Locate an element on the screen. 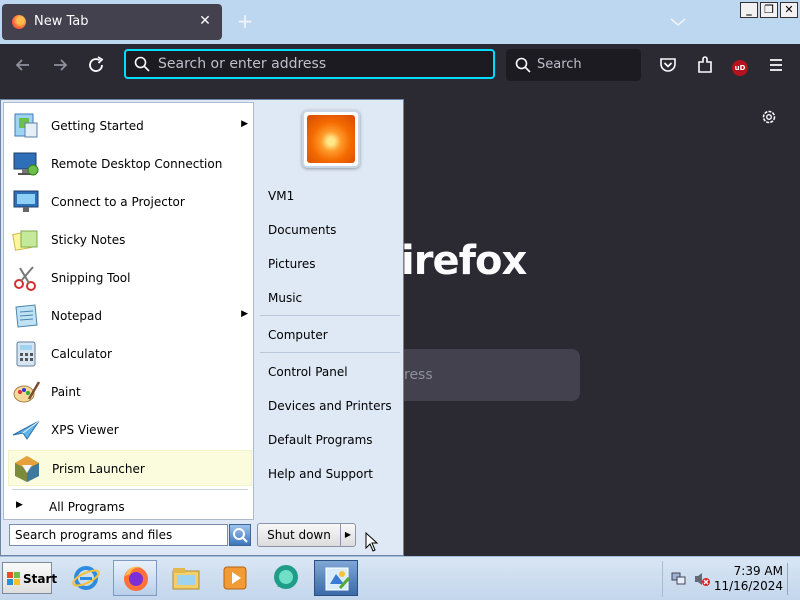 The width and height of the screenshot is (800, 600). calculator-icon is located at coordinates (26, 354).